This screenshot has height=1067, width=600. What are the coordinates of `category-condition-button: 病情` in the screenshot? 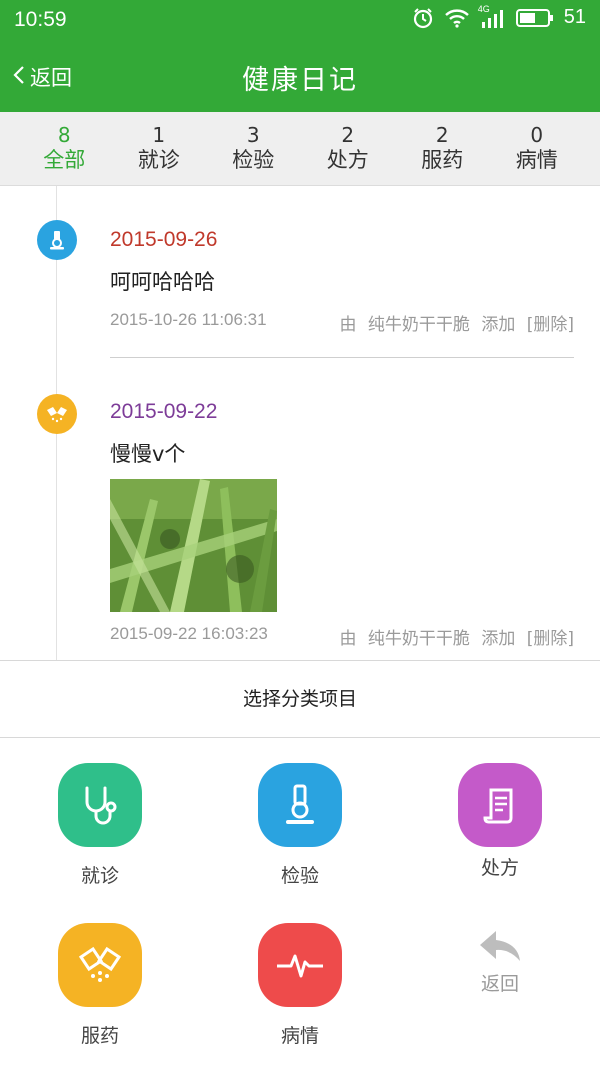 It's located at (300, 985).